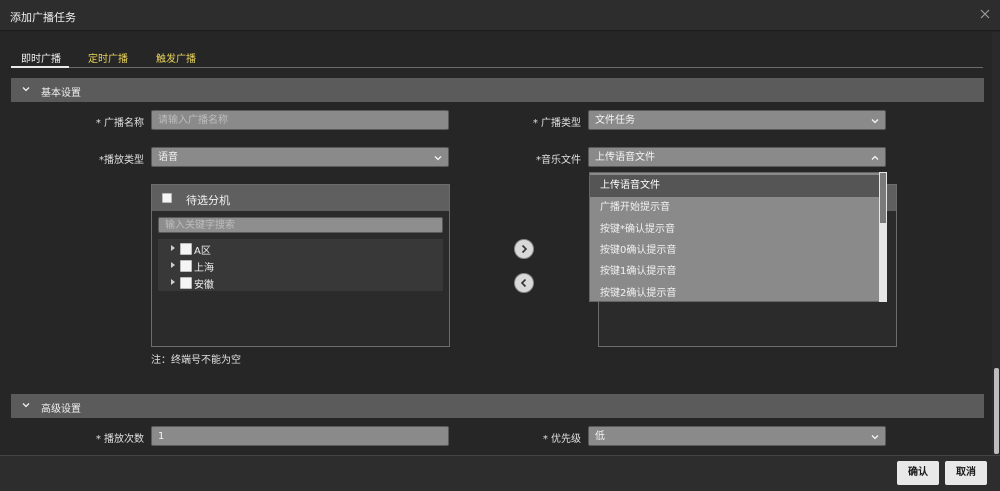 The image size is (1000, 491). I want to click on tree-node-shanghai: 上海, so click(300, 265).